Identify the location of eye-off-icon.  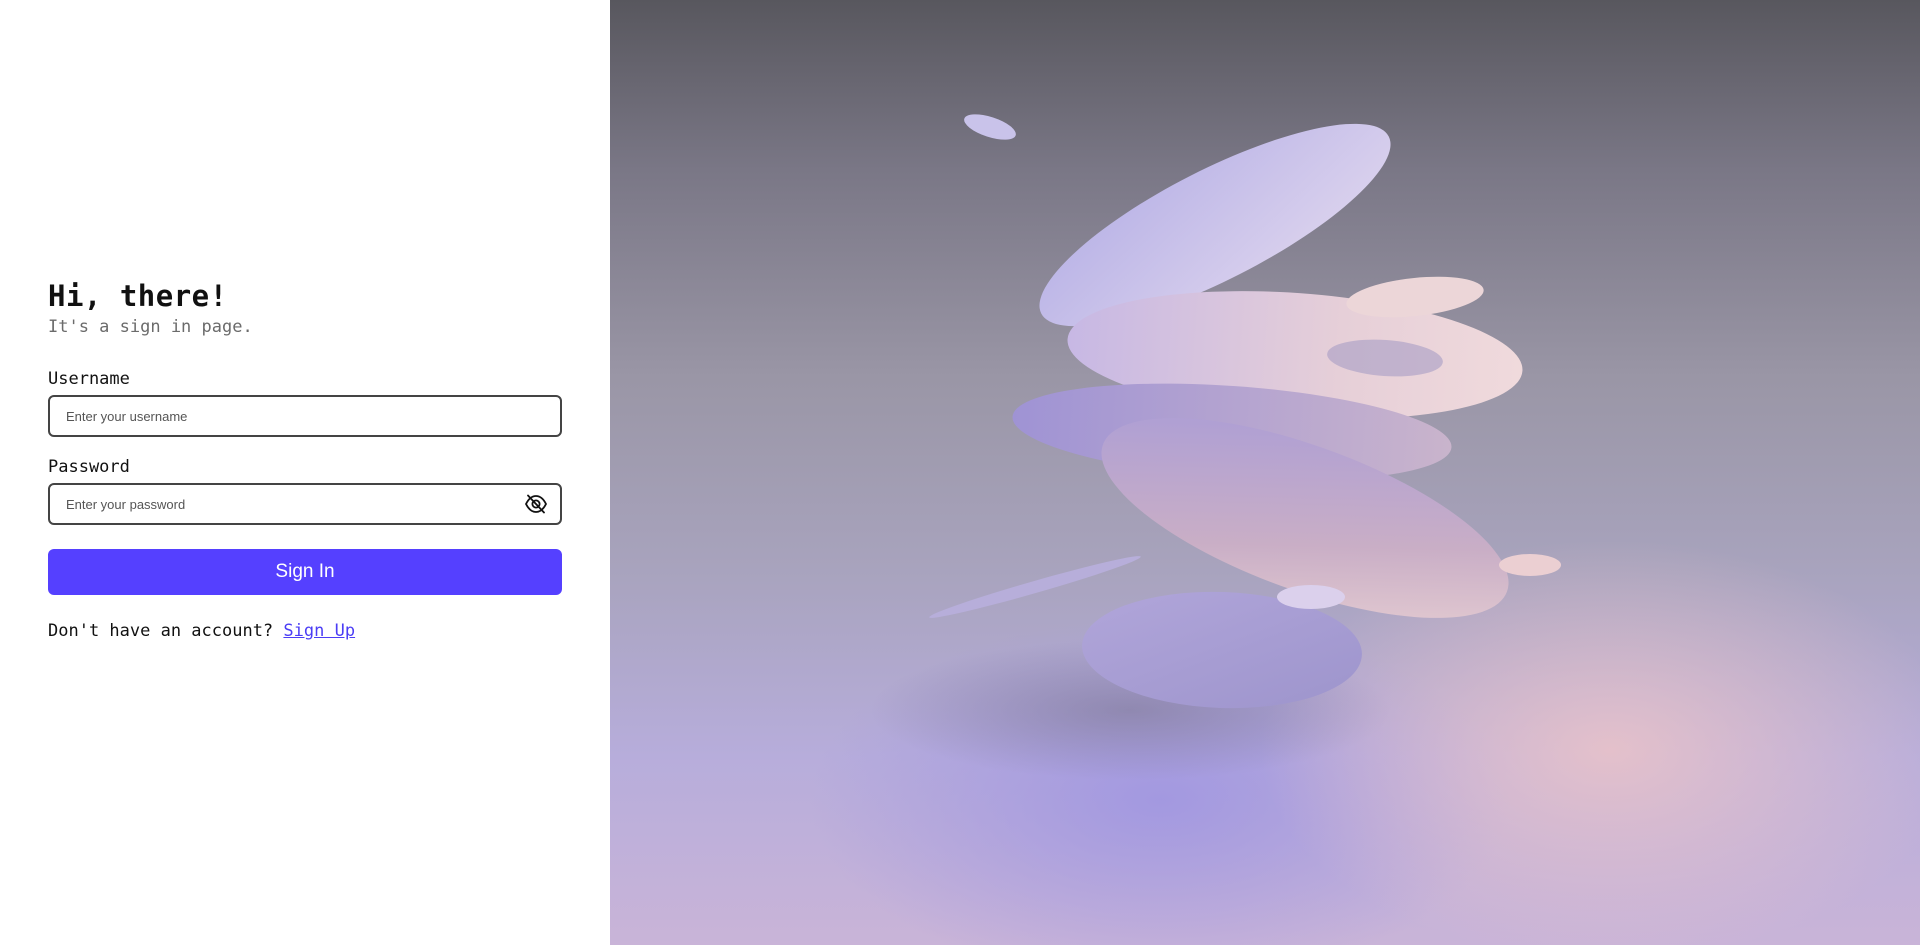
(536, 504).